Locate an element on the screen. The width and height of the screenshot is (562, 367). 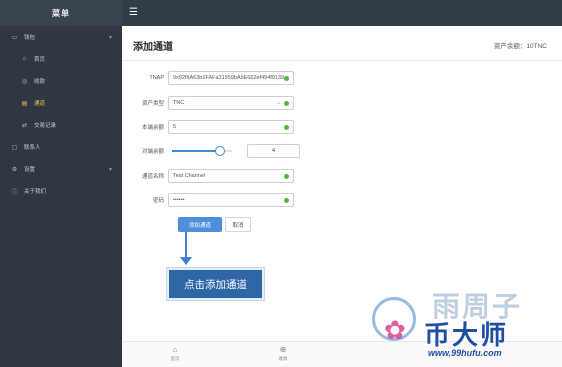
wallet-icon: ▭ is located at coordinates (14, 37).